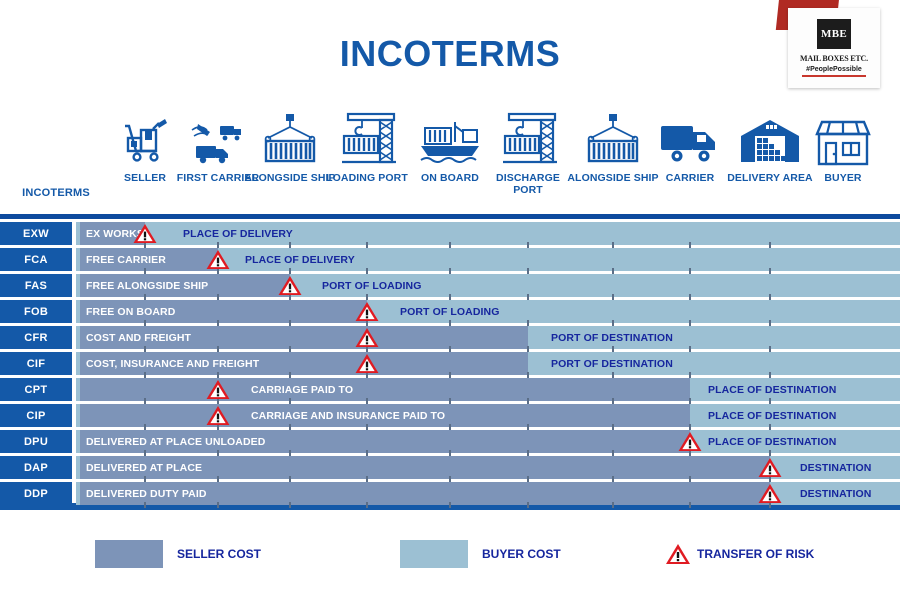 This screenshot has height=600, width=900. Describe the element at coordinates (218, 139) in the screenshot. I see `truck-plane-icon` at that location.